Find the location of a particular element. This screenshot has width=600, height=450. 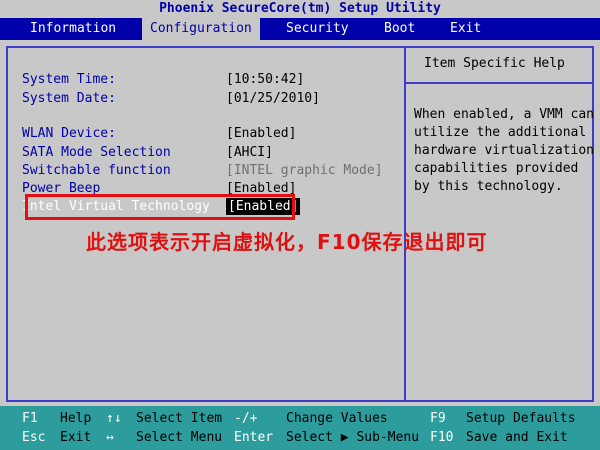

tab-information: Information is located at coordinates (73, 29).